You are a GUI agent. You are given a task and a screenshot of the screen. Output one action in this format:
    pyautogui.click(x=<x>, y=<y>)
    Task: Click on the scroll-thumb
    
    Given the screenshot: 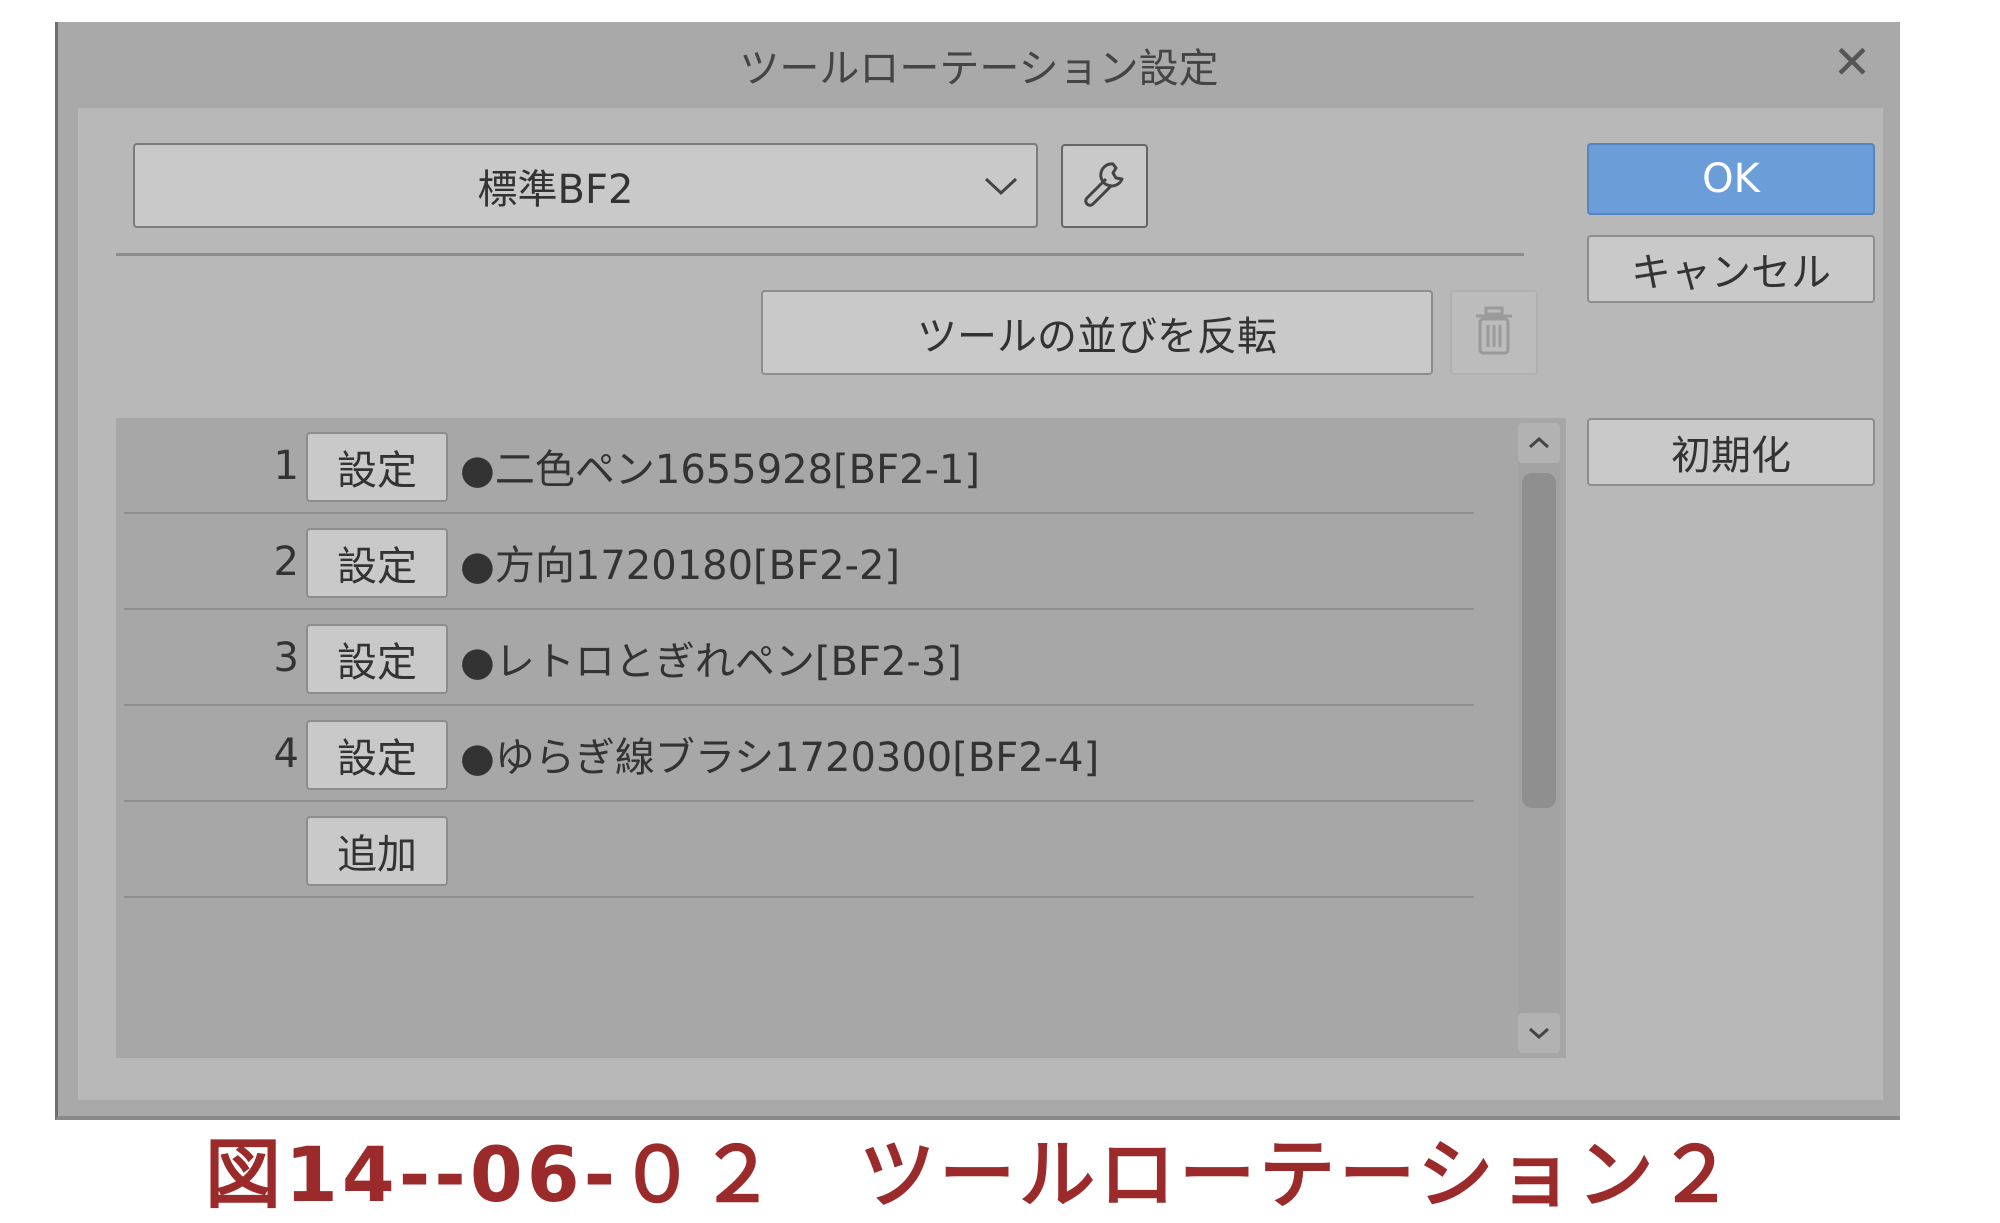 What is the action you would take?
    pyautogui.click(x=1539, y=640)
    